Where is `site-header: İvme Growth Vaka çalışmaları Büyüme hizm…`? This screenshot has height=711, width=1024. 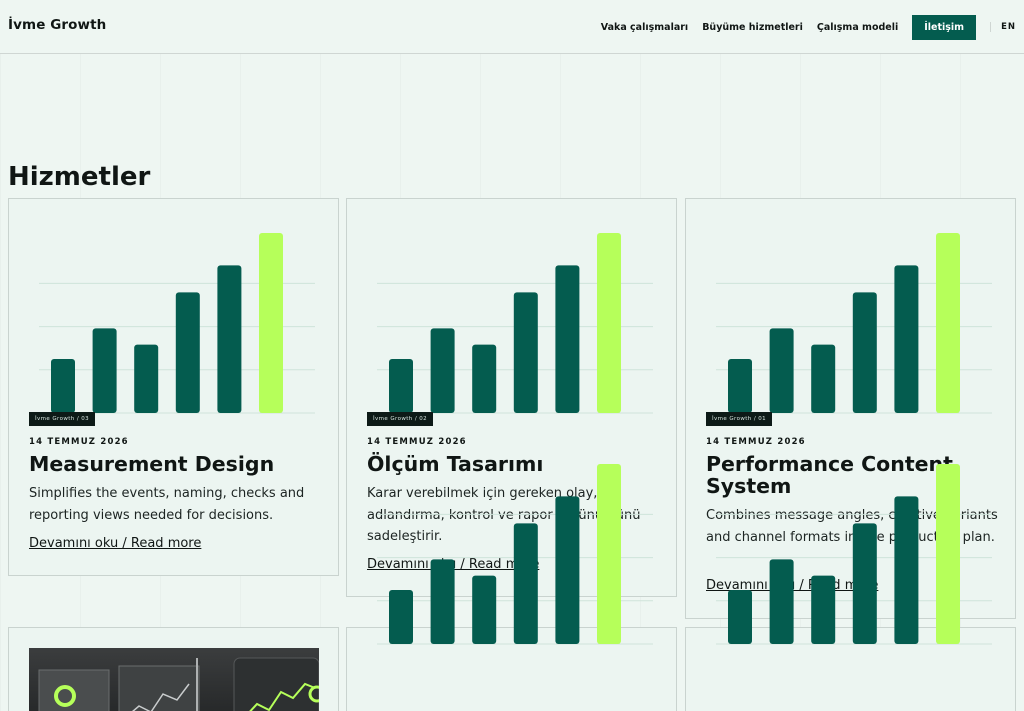 site-header: İvme Growth Vaka çalışmaları Büyüme hizm… is located at coordinates (512, 27).